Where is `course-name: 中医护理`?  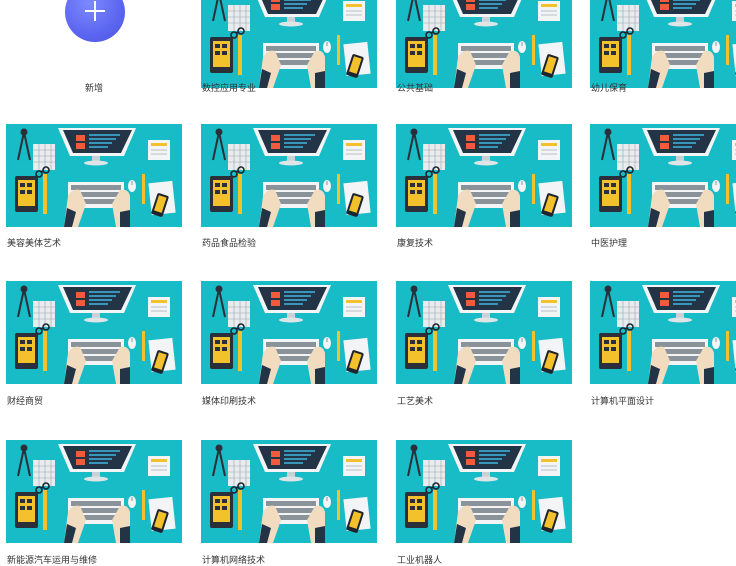 course-name: 中医护理 is located at coordinates (609, 244).